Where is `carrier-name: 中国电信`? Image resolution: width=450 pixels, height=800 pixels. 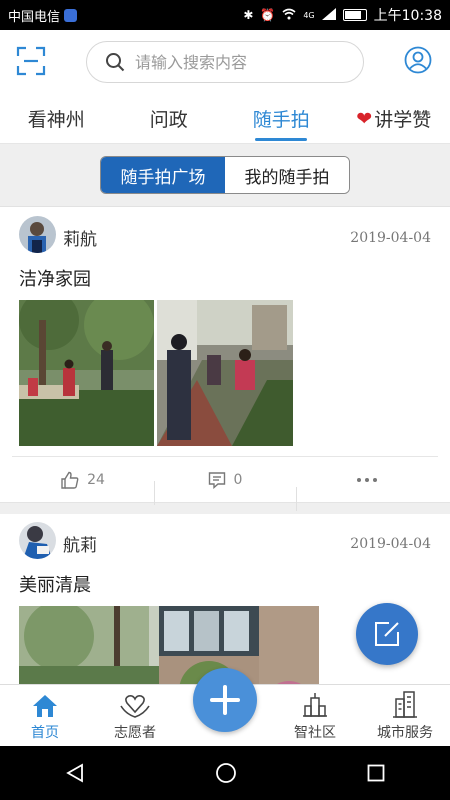
carrier-name: 中国电信 is located at coordinates (34, 17).